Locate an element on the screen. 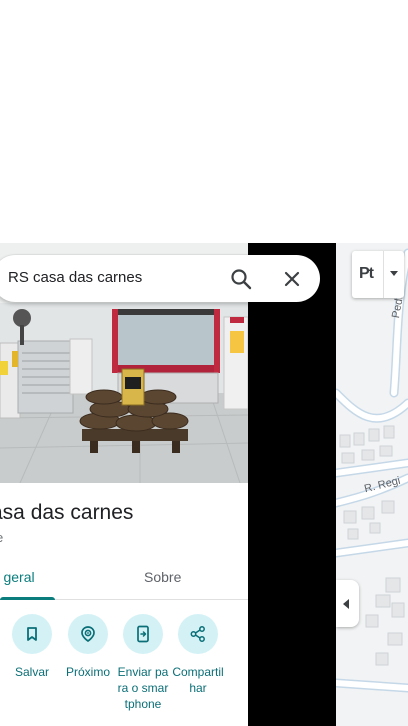 The image size is (408, 726). share-button-circle is located at coordinates (198, 634).